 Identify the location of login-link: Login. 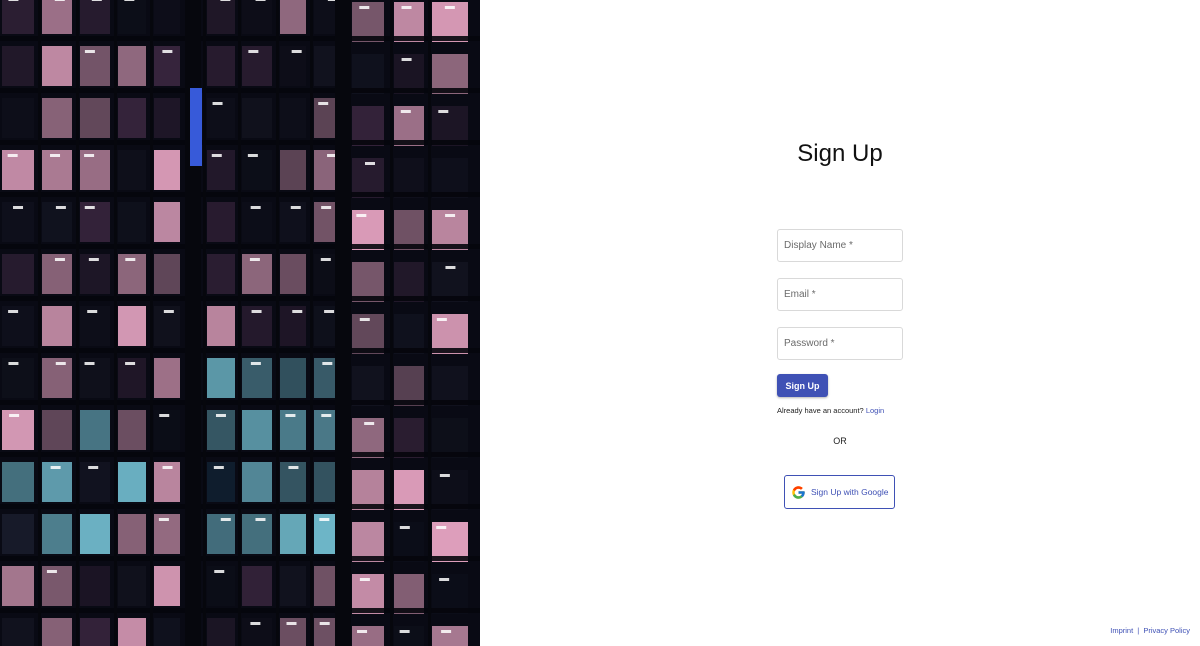
(875, 410).